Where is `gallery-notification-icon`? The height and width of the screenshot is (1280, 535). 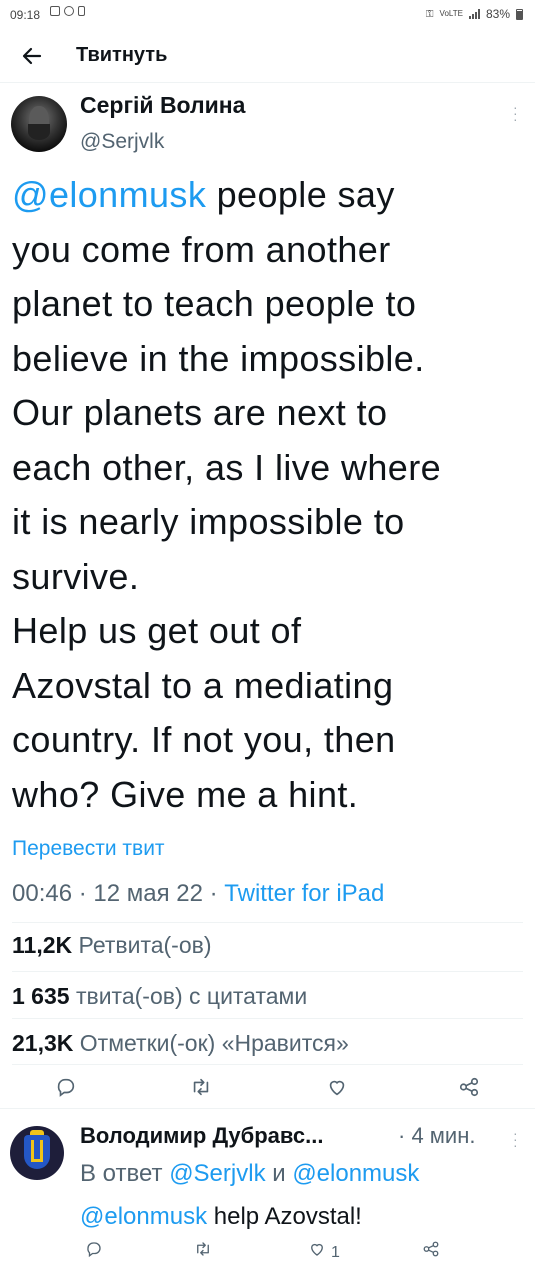 gallery-notification-icon is located at coordinates (55, 11).